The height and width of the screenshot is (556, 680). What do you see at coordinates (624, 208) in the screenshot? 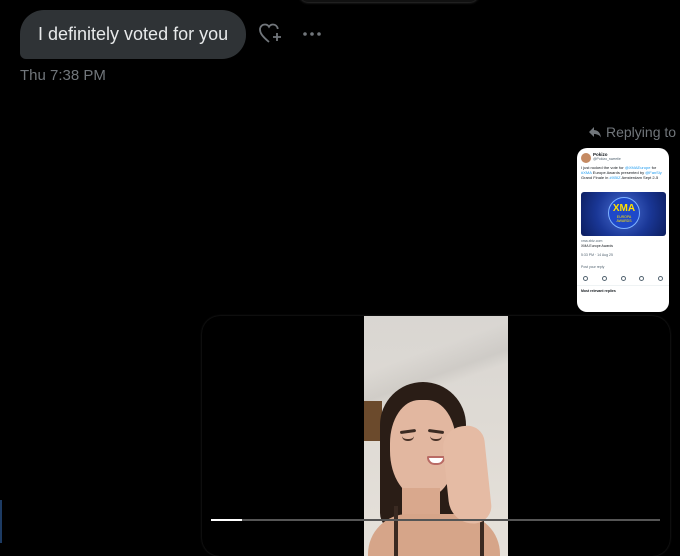
I see `logo-text: XMA` at bounding box center [624, 208].